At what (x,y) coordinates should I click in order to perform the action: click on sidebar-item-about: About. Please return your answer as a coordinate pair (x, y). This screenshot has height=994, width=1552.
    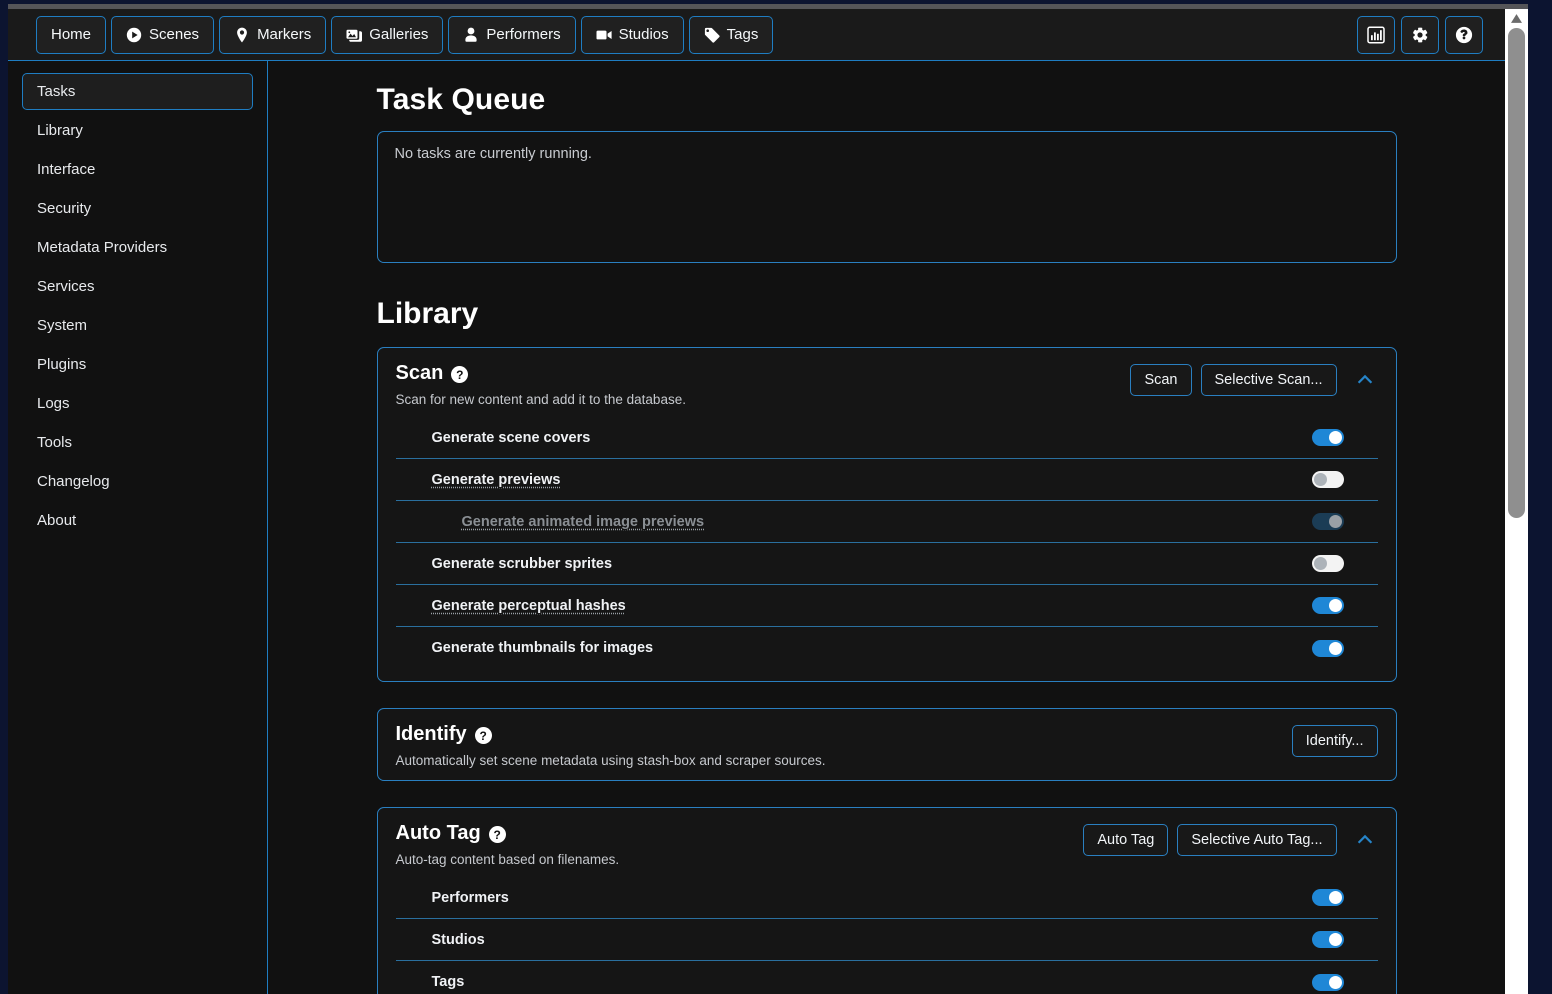
    Looking at the image, I should click on (137, 520).